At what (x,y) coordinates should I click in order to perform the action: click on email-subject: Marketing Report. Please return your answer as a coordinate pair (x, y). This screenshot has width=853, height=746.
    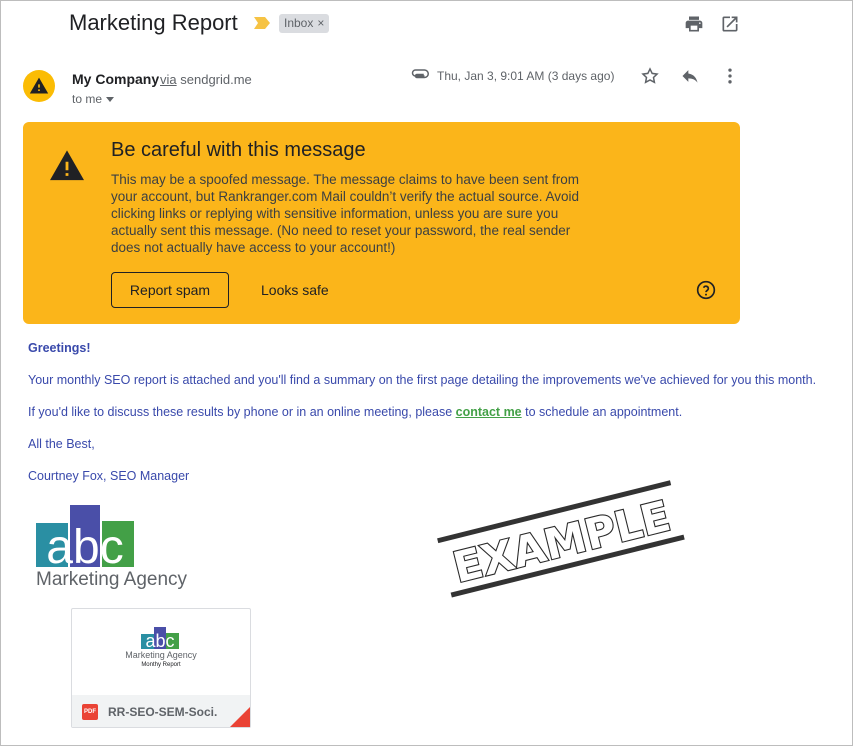
    Looking at the image, I should click on (153, 22).